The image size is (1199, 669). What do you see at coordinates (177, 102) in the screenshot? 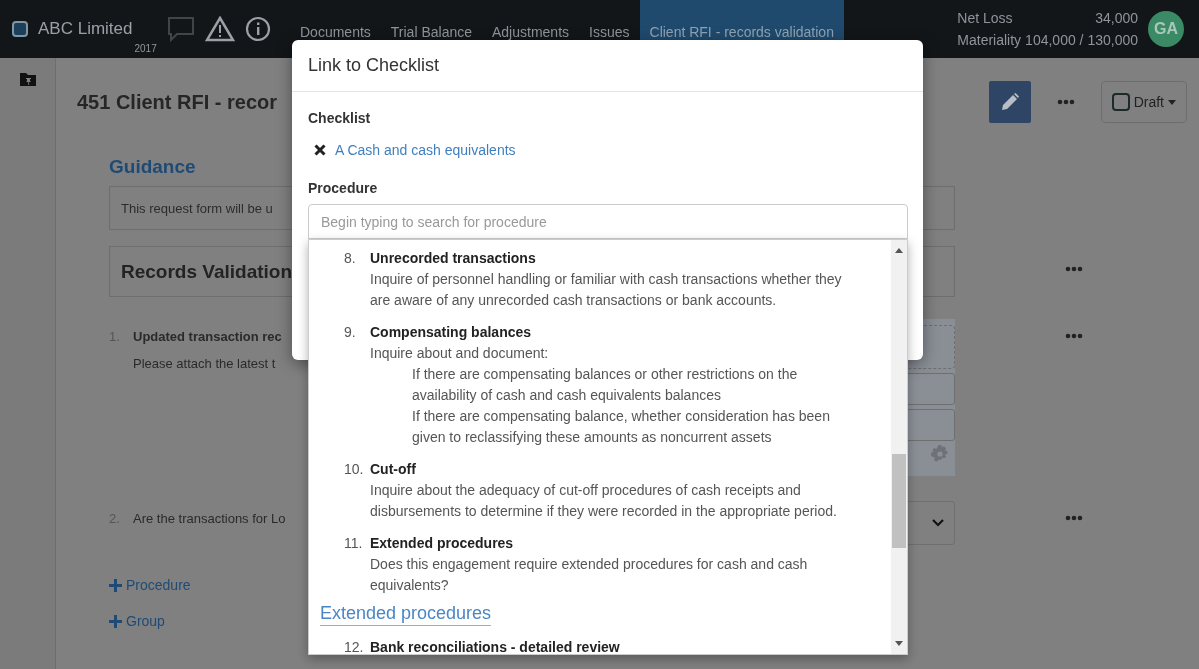
I see `page-title: 451 Client RFI - recor` at bounding box center [177, 102].